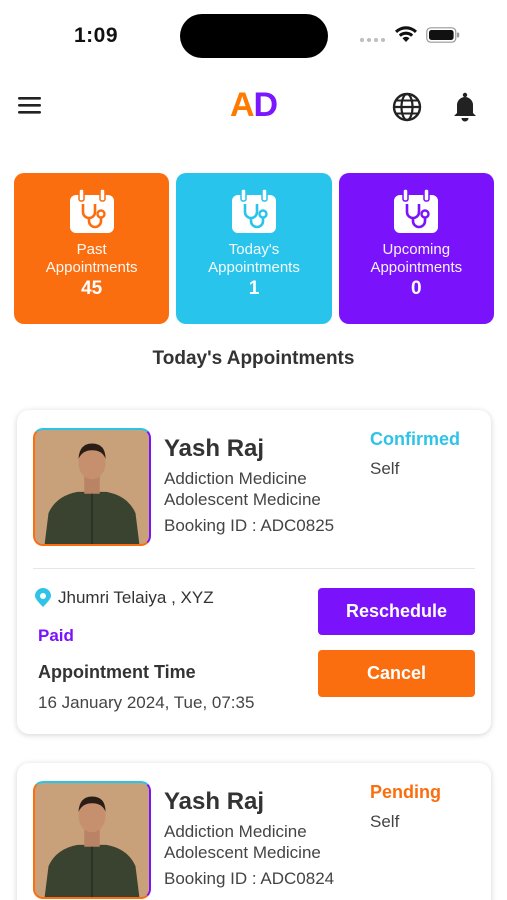 This screenshot has width=507, height=900. I want to click on stat-label-line1: Upcoming, so click(416, 249).